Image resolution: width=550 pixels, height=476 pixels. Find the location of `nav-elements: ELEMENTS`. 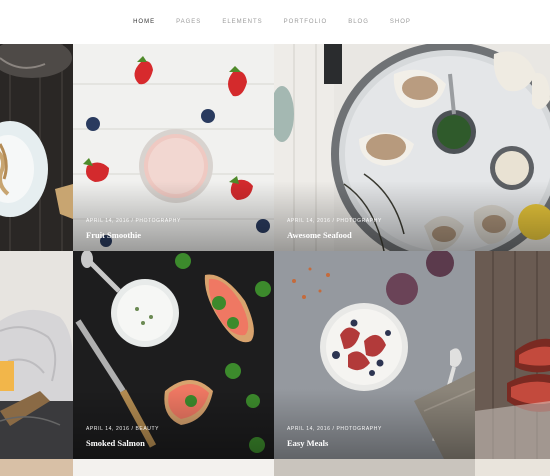

nav-elements: ELEMENTS is located at coordinates (242, 22).